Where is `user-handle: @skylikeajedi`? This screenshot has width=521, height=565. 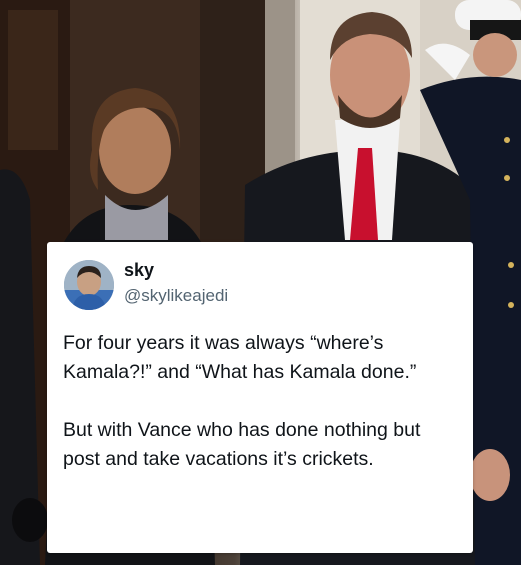
user-handle: @skylikeajedi is located at coordinates (176, 296).